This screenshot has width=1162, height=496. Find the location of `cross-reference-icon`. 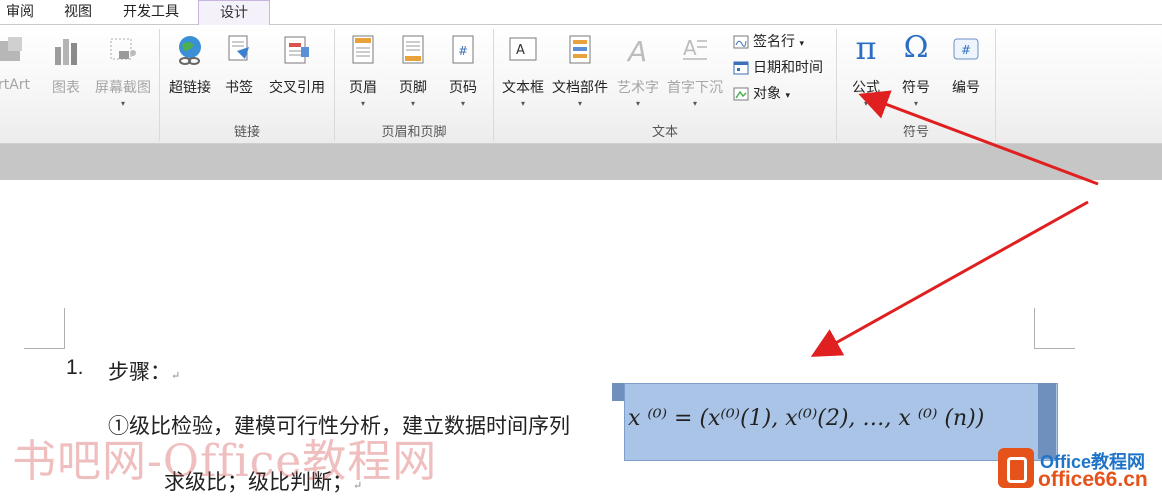

cross-reference-icon is located at coordinates (296, 50).